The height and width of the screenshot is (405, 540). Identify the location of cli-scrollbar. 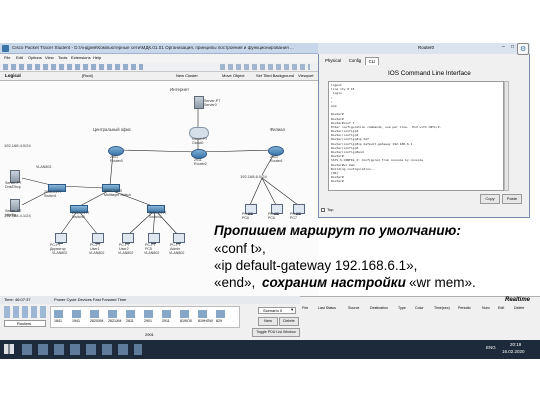
(506, 136).